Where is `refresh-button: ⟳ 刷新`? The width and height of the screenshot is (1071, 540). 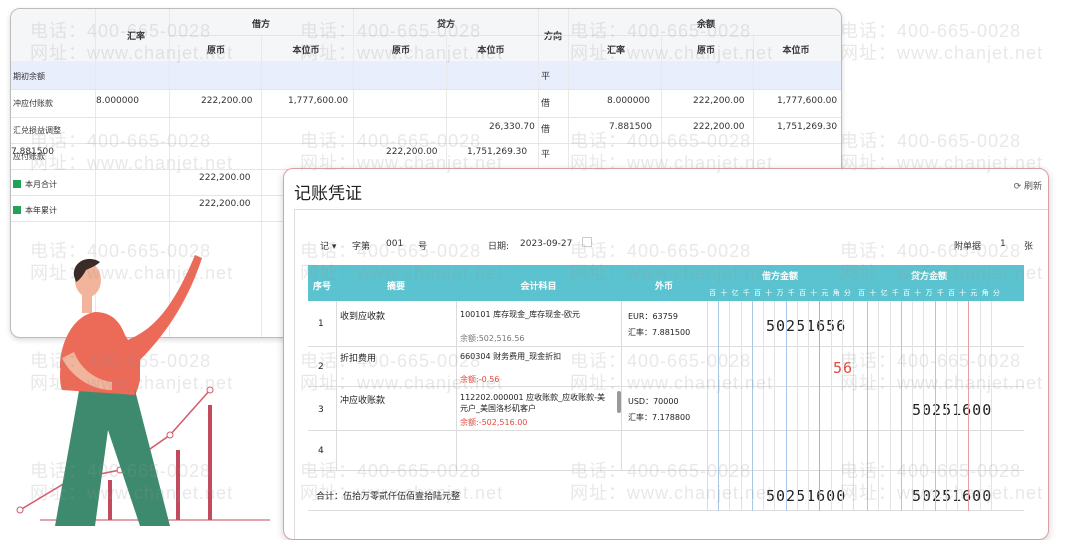
refresh-button: ⟳ 刷新 is located at coordinates (1028, 185).